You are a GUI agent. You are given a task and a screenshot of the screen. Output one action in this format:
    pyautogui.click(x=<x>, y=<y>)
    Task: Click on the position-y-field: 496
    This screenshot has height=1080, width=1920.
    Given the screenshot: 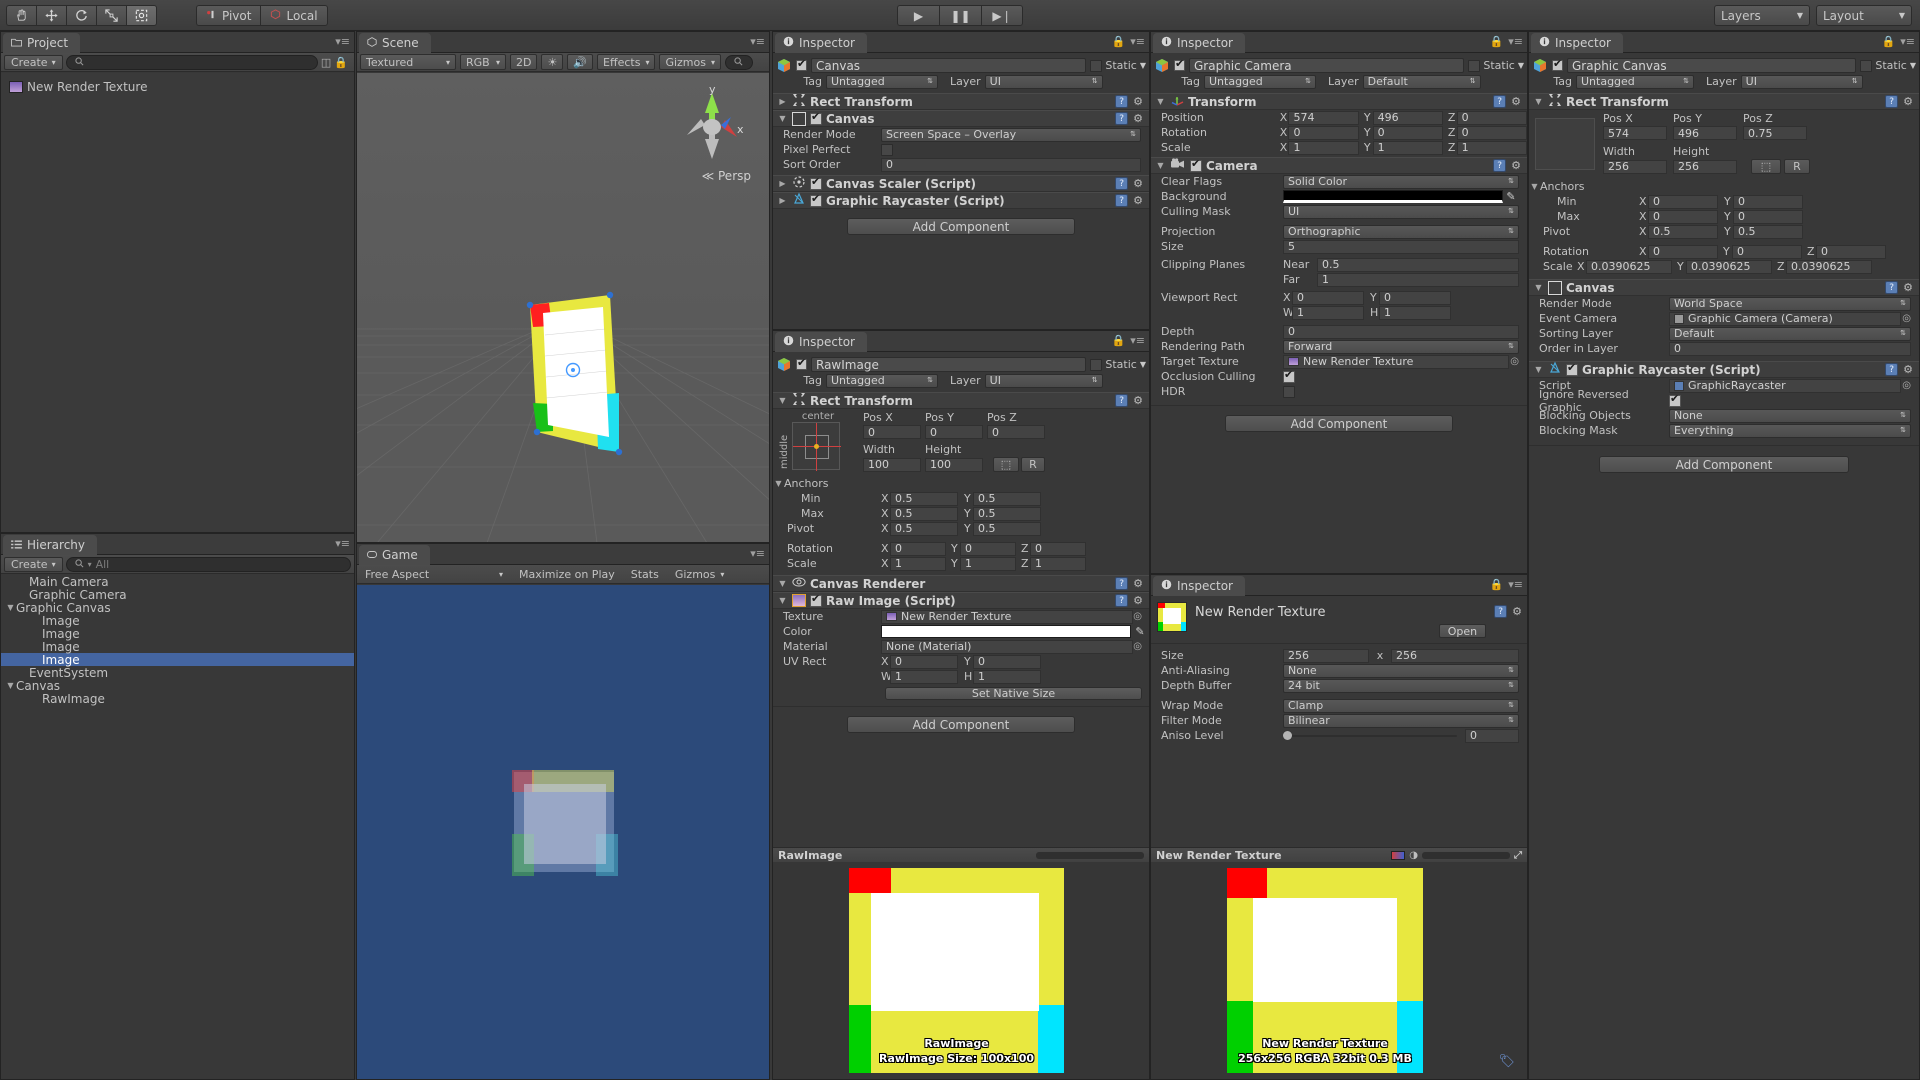 What is the action you would take?
    pyautogui.click(x=1407, y=117)
    